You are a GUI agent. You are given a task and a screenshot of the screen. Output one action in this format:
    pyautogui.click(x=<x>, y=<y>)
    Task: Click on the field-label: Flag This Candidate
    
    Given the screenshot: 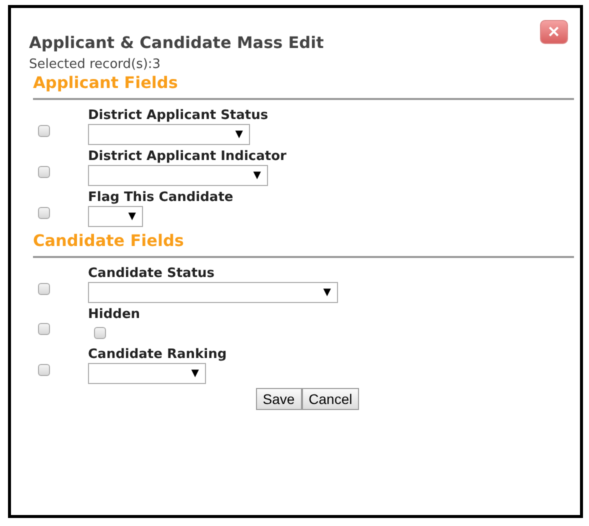 What is the action you would take?
    pyautogui.click(x=161, y=198)
    